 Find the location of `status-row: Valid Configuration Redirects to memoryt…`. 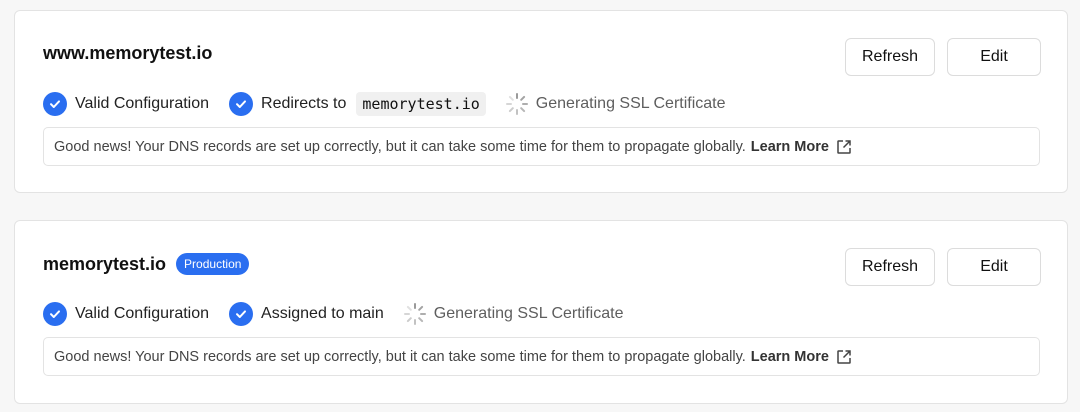

status-row: Valid Configuration Redirects to memoryt… is located at coordinates (394, 104).